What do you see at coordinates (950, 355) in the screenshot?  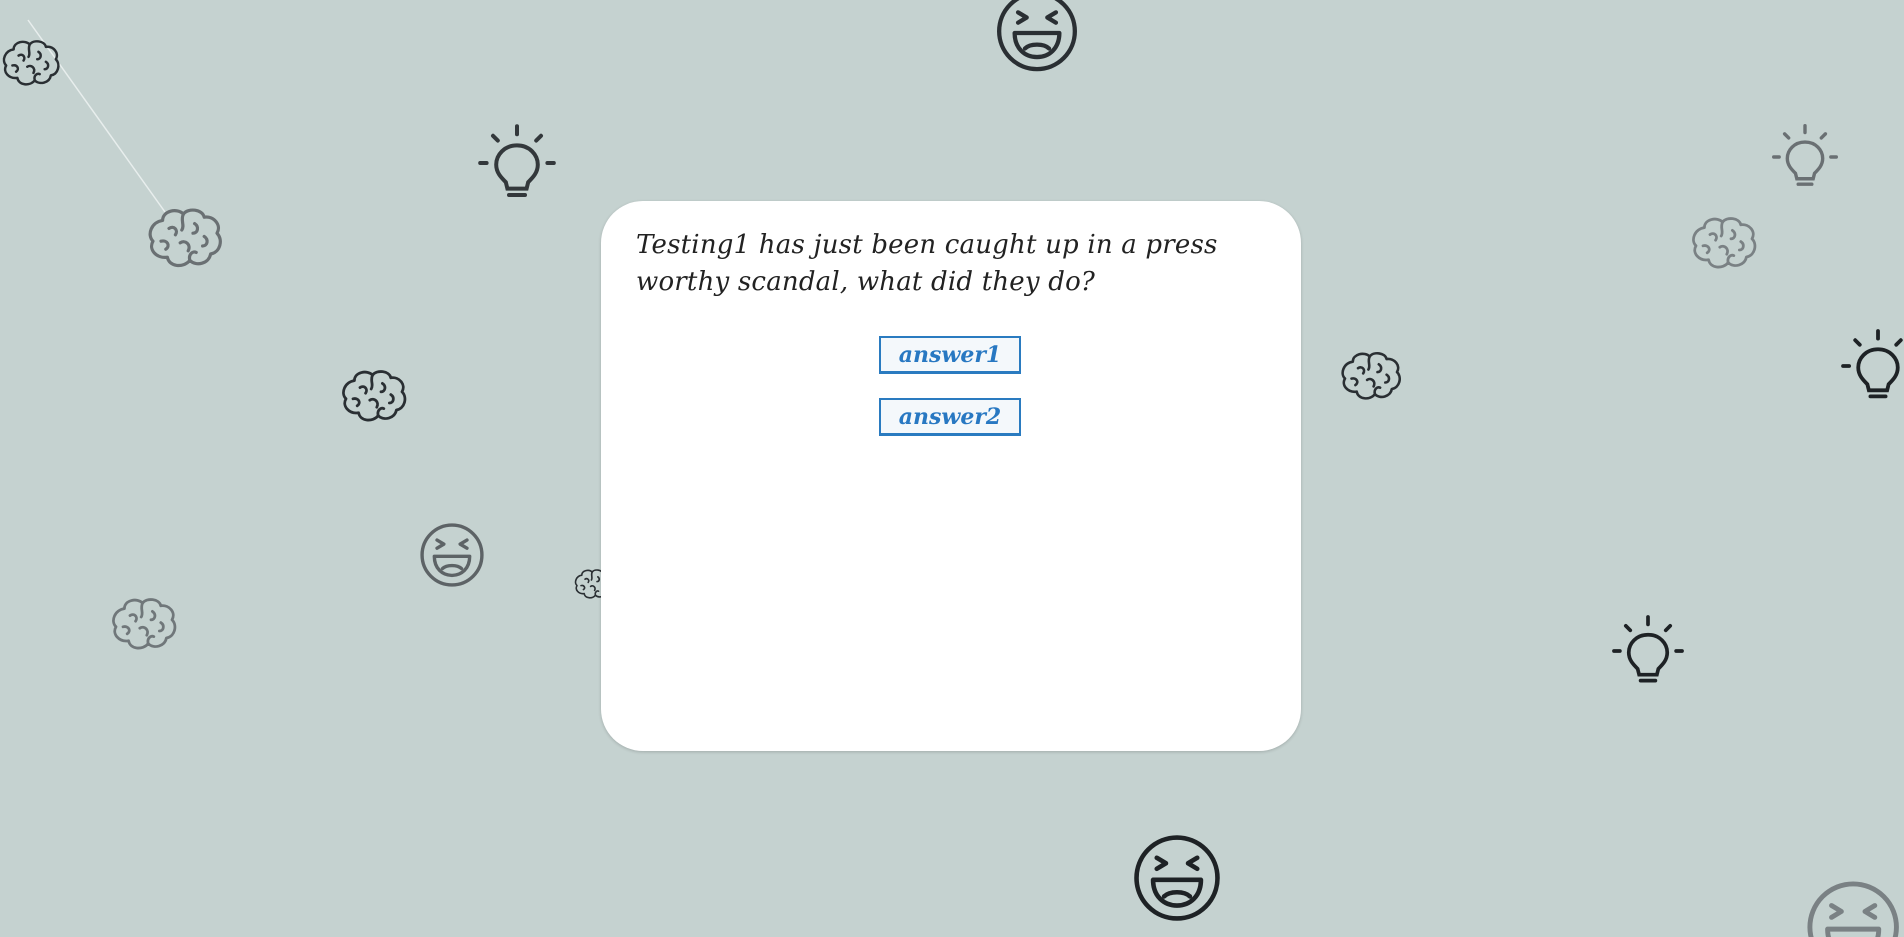 I see `answer-1-button: answer1` at bounding box center [950, 355].